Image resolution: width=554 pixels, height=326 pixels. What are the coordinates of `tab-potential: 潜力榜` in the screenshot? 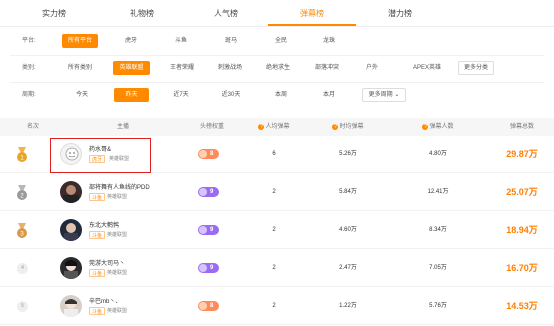 It's located at (400, 13).